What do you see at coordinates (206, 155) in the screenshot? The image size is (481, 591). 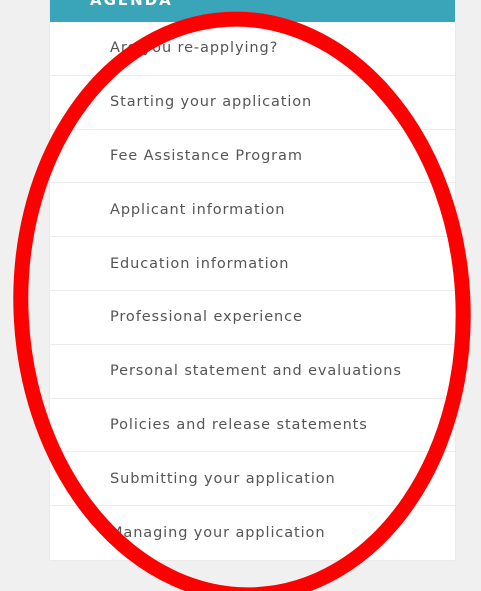 I see `menu-item-label: Fee Assistance Program` at bounding box center [206, 155].